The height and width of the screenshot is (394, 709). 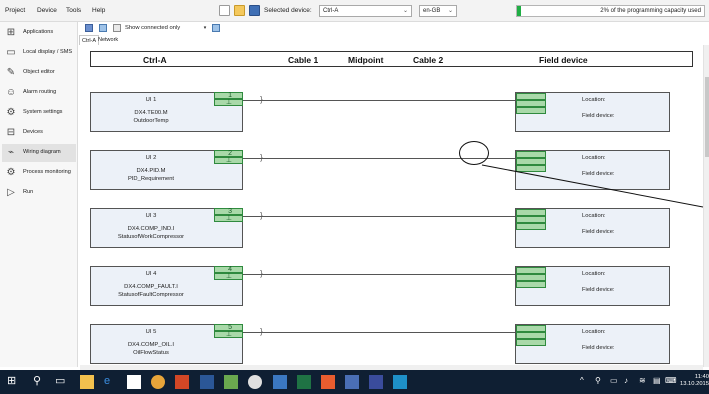 I want to click on filter-icon, so click(x=103, y=28).